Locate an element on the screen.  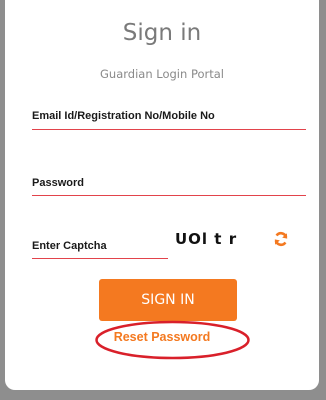
email-field-label: Email Id/Registration No/Mobile No is located at coordinates (123, 116).